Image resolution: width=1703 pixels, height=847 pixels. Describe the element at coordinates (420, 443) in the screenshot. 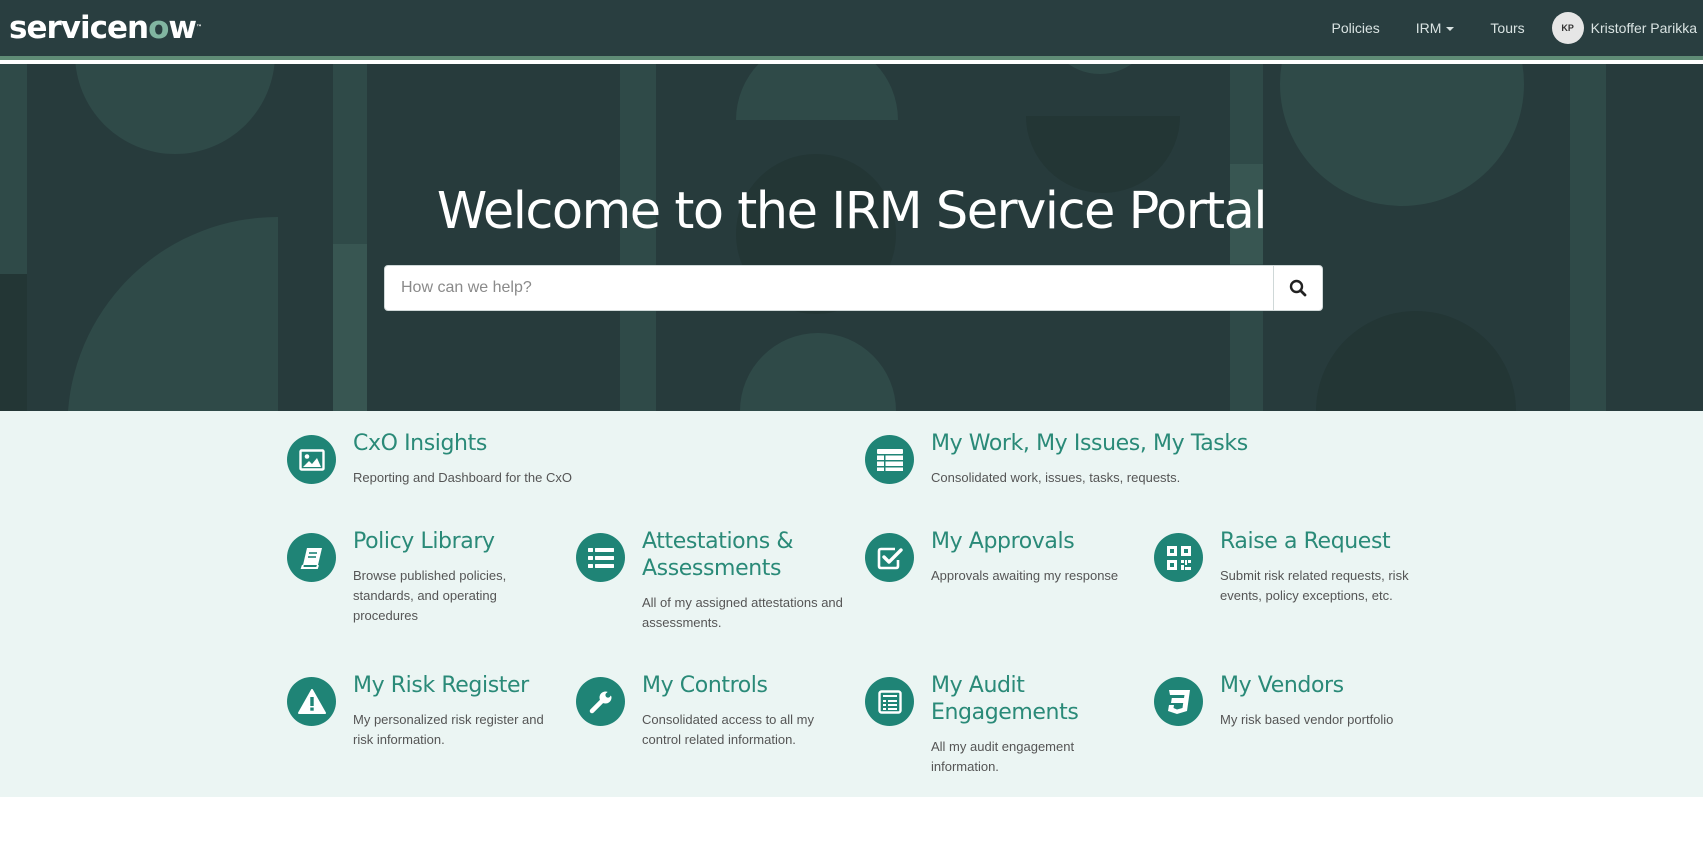

I see `tile-title: CxO Insights` at that location.